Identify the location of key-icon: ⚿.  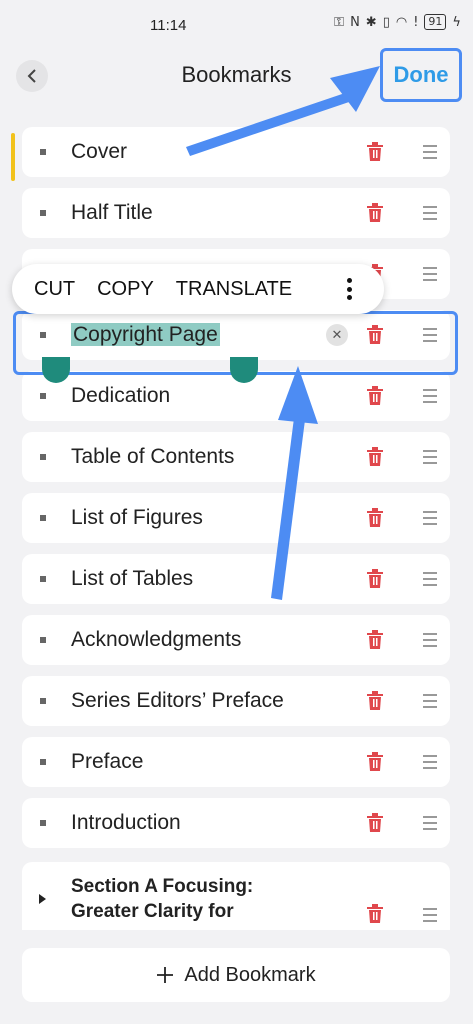
(339, 22).